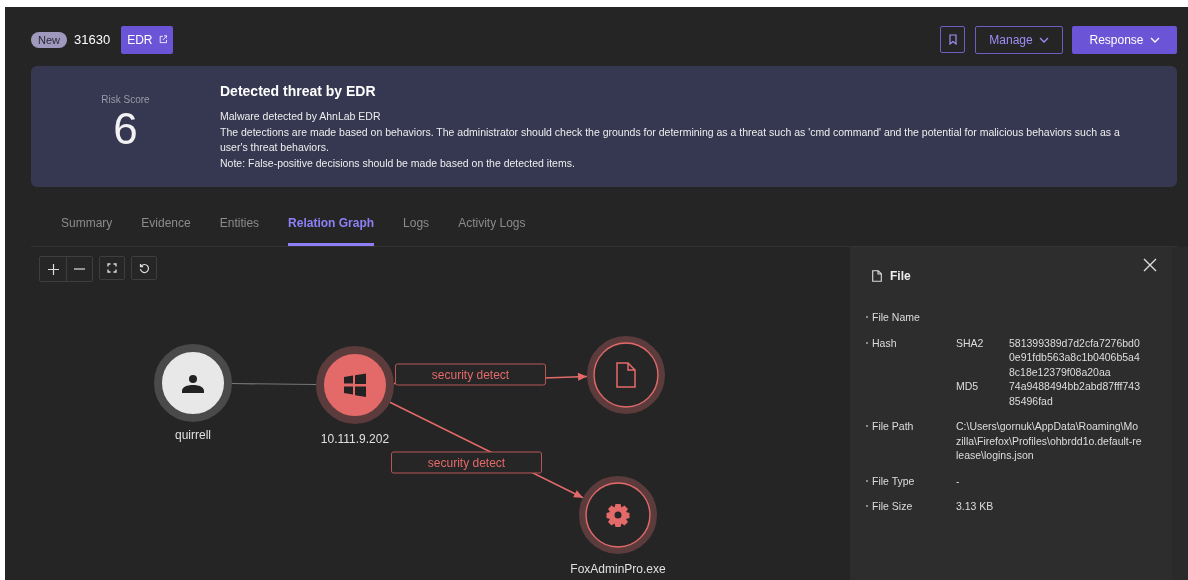 Image resolution: width=1188 pixels, height=580 pixels. What do you see at coordinates (166, 225) in the screenshot?
I see `tab: Evidence` at bounding box center [166, 225].